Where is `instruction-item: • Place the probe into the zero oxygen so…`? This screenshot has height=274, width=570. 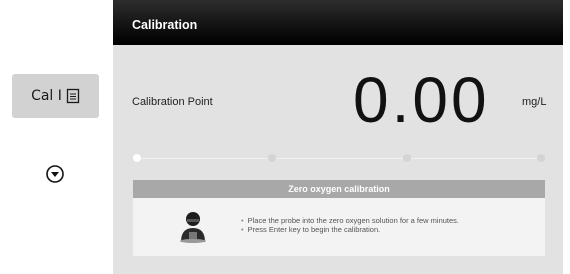
instruction-item: • Place the probe into the zero oxygen so… is located at coordinates (350, 220).